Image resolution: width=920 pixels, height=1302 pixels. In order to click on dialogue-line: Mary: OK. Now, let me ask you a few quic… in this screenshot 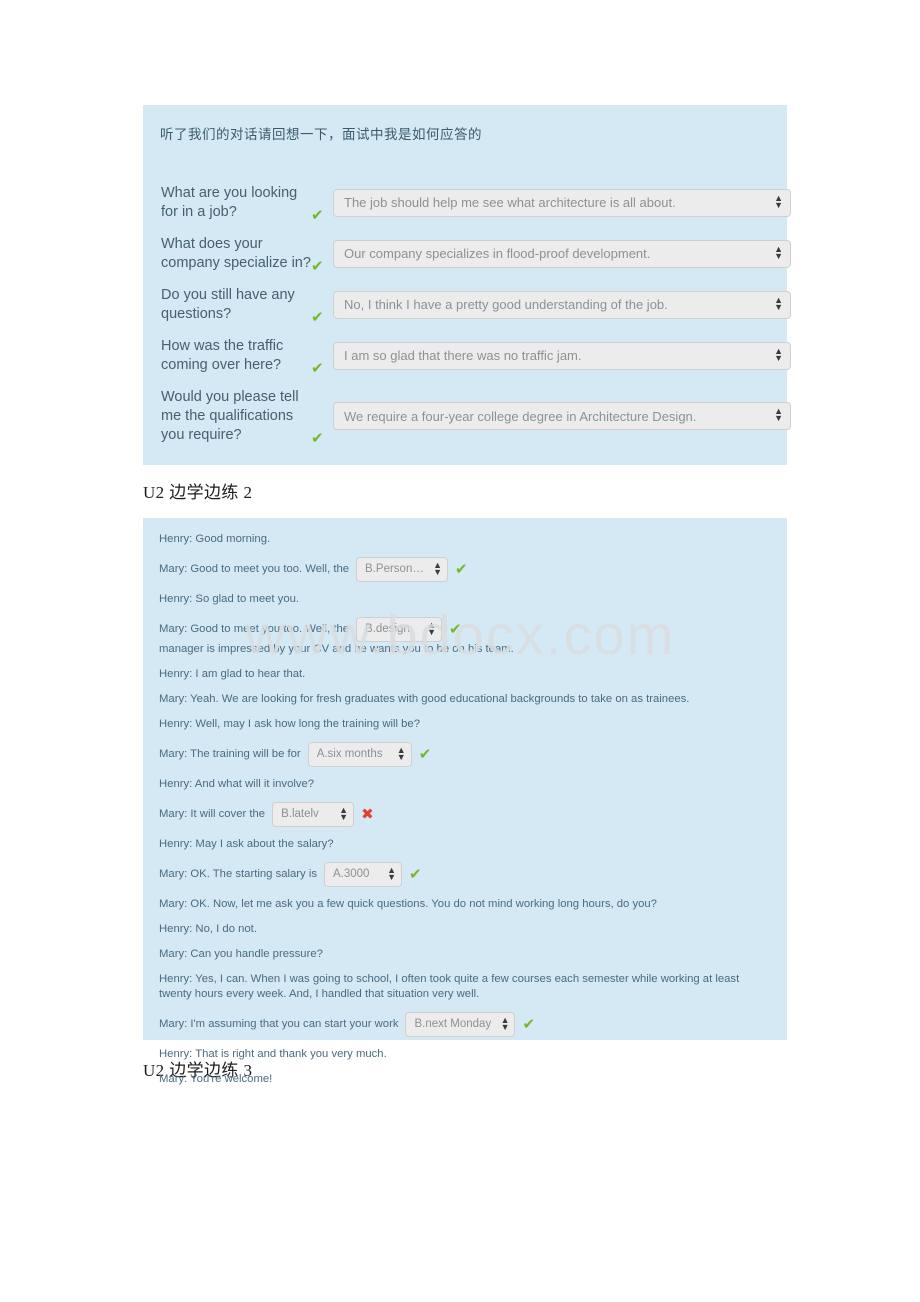, I will do `click(465, 904)`.